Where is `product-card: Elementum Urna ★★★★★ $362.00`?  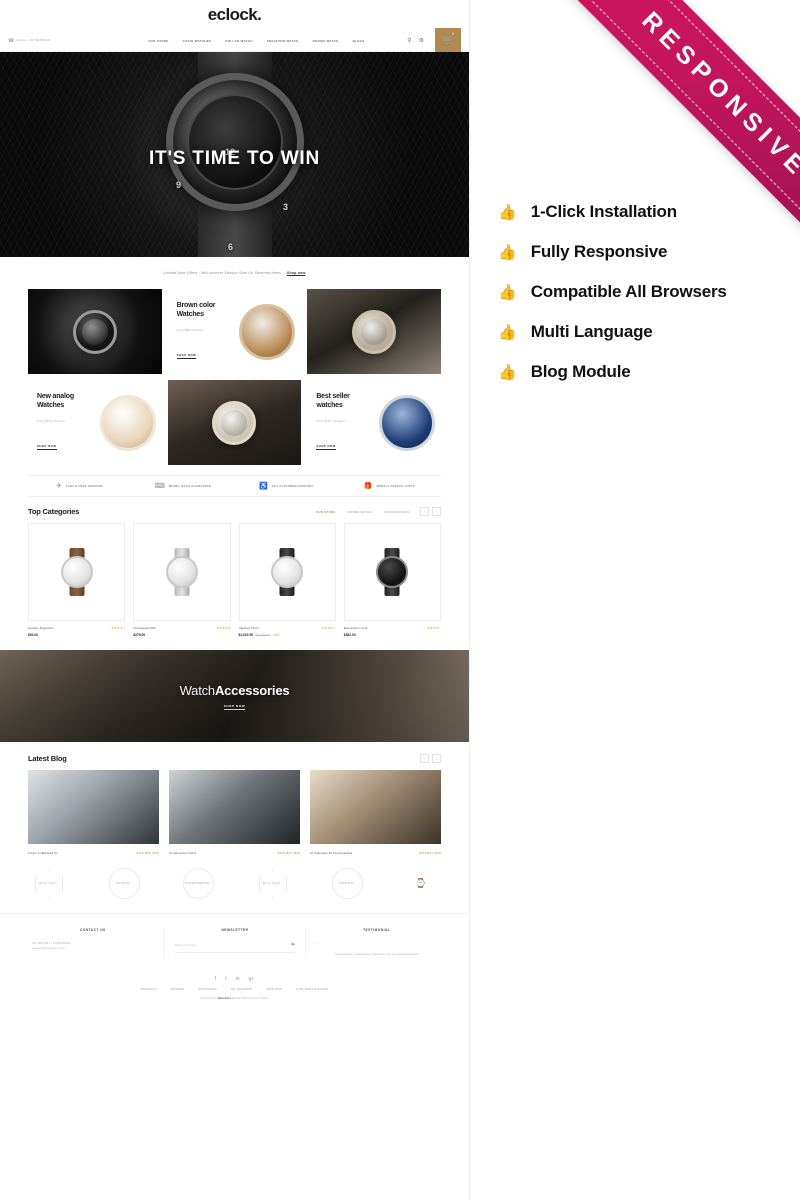 product-card: Elementum Urna ★★★★★ $362.00 is located at coordinates (392, 580).